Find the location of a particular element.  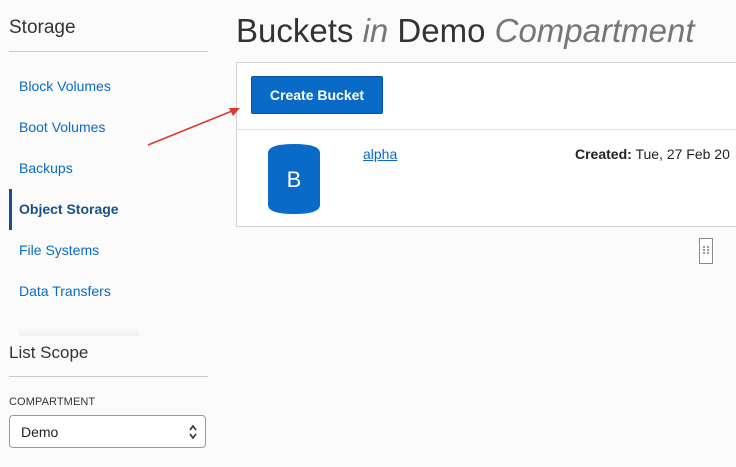

sidebar-title: Storage is located at coordinates (42, 27).